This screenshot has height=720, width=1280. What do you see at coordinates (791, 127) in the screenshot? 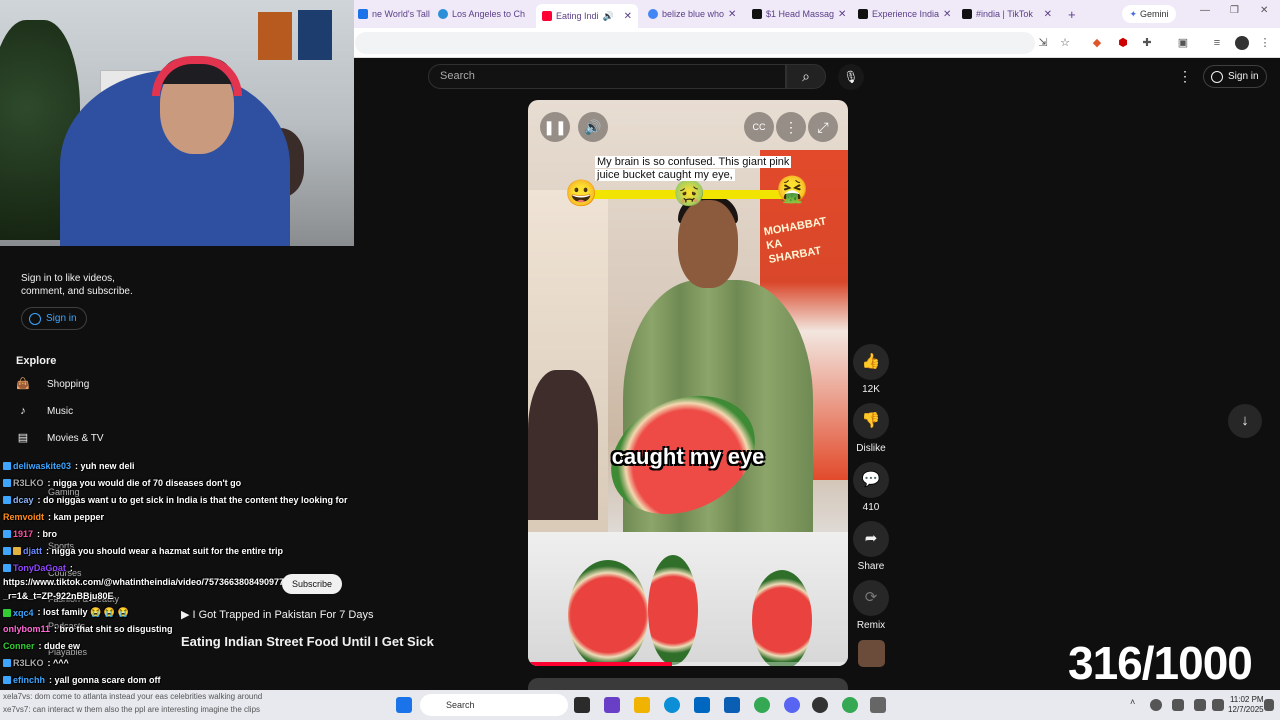
I see `more-options-button: ⋮` at bounding box center [791, 127].